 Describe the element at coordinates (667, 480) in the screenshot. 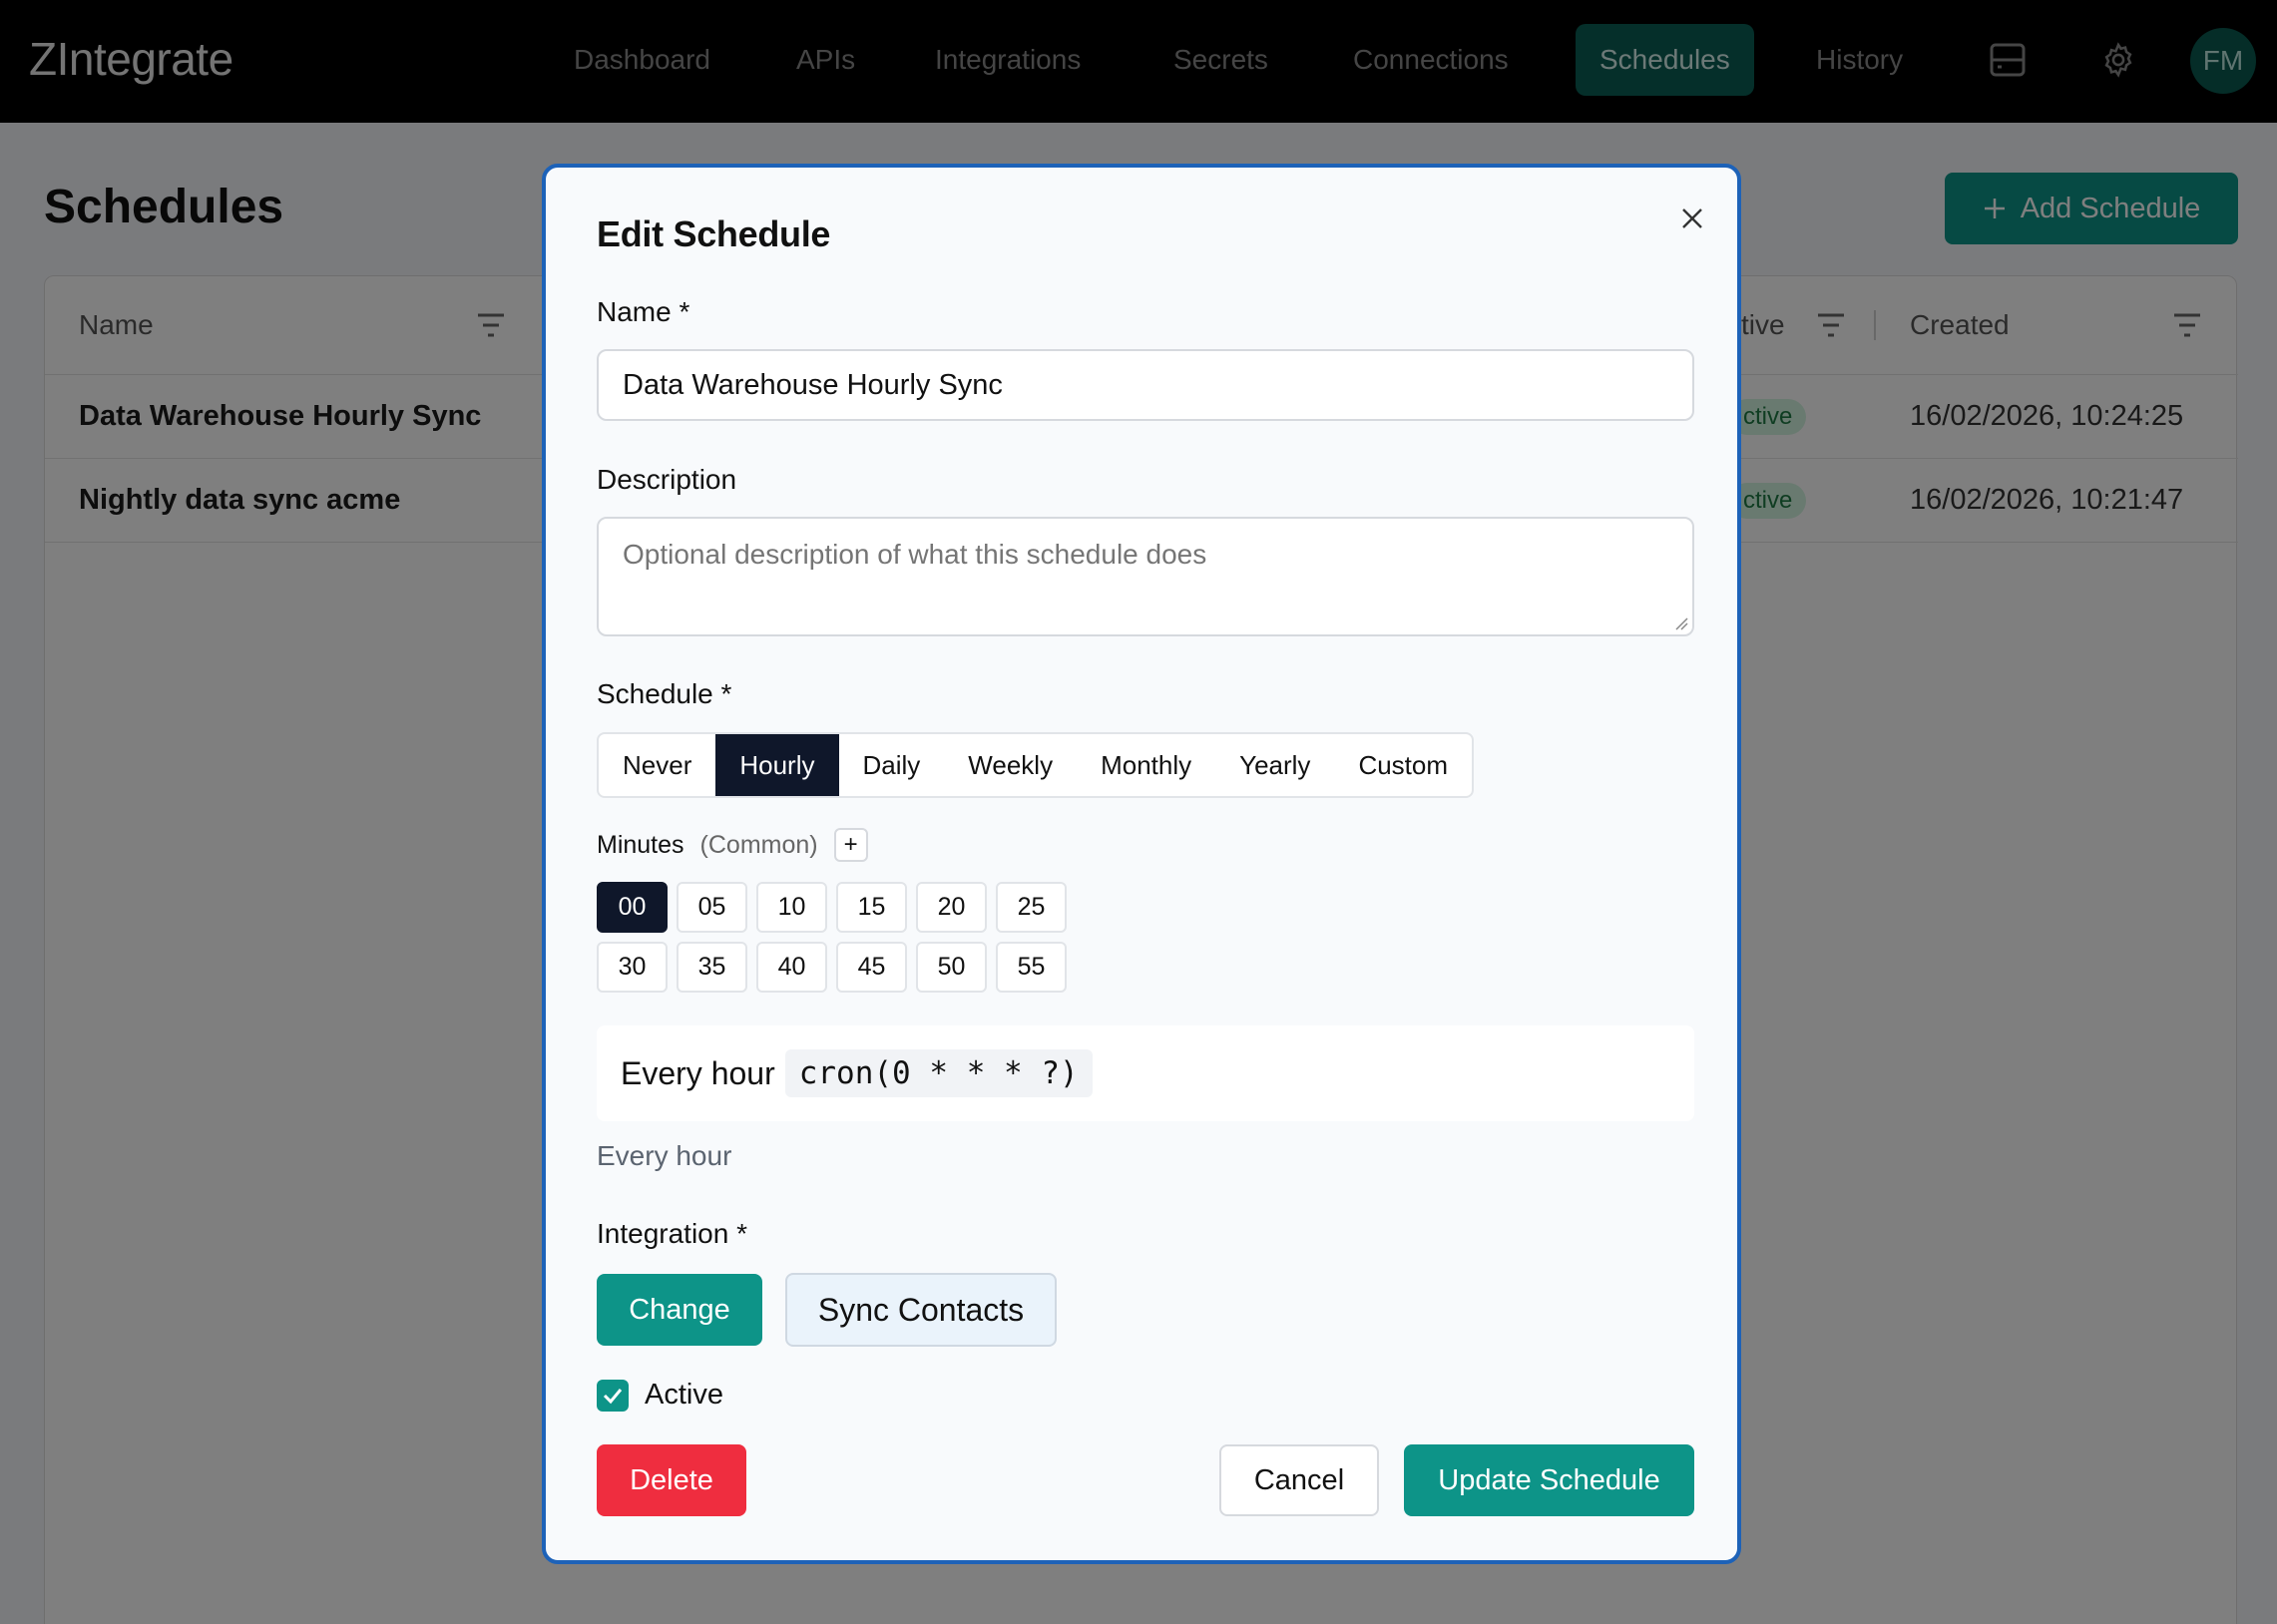

I see `description-label: Description` at that location.